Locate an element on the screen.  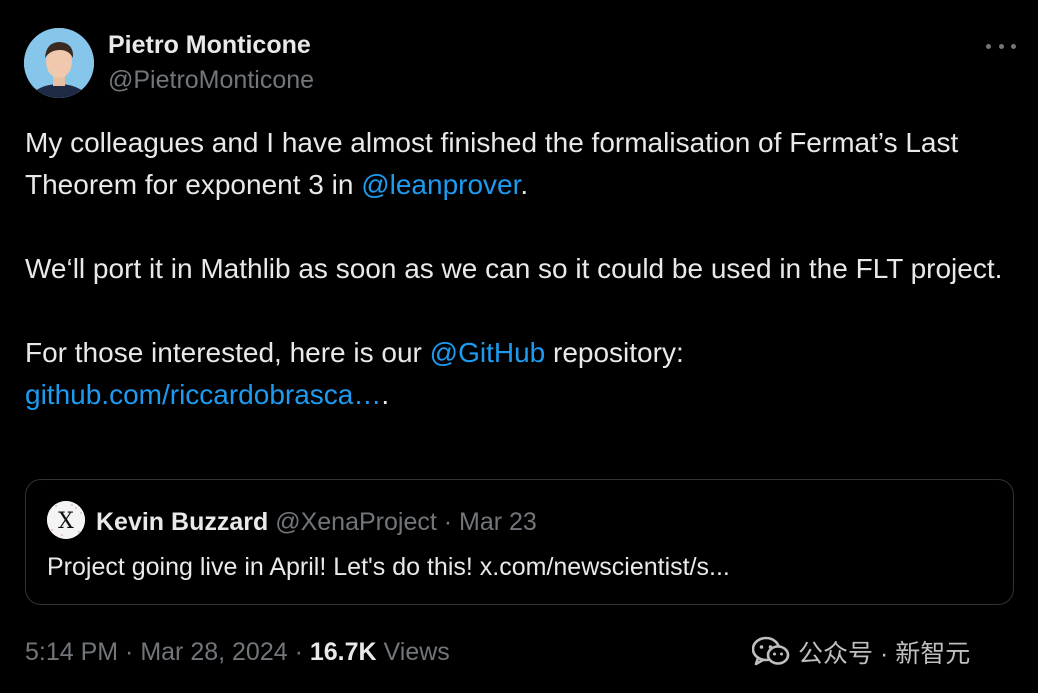
quoted-author-avatar: X is located at coordinates (66, 520).